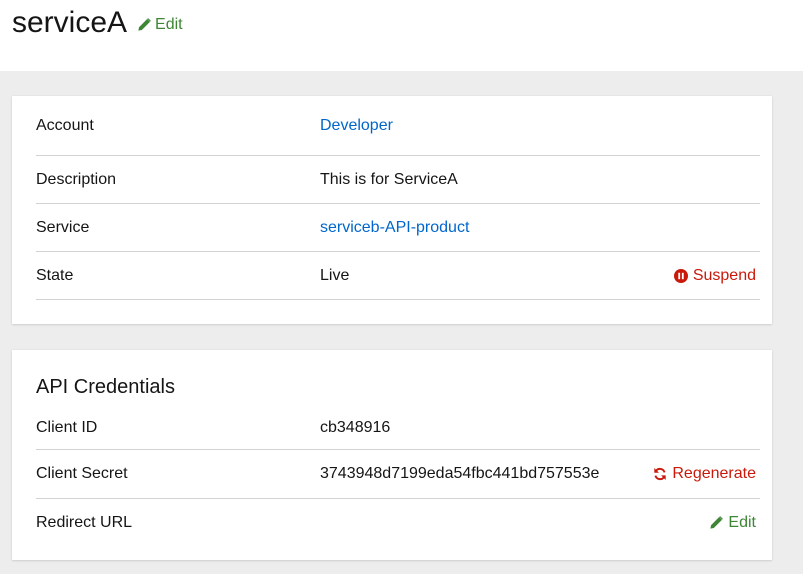 Image resolution: width=803 pixels, height=574 pixels. What do you see at coordinates (398, 276) in the screenshot?
I see `detail-row-state: State Live Suspend` at bounding box center [398, 276].